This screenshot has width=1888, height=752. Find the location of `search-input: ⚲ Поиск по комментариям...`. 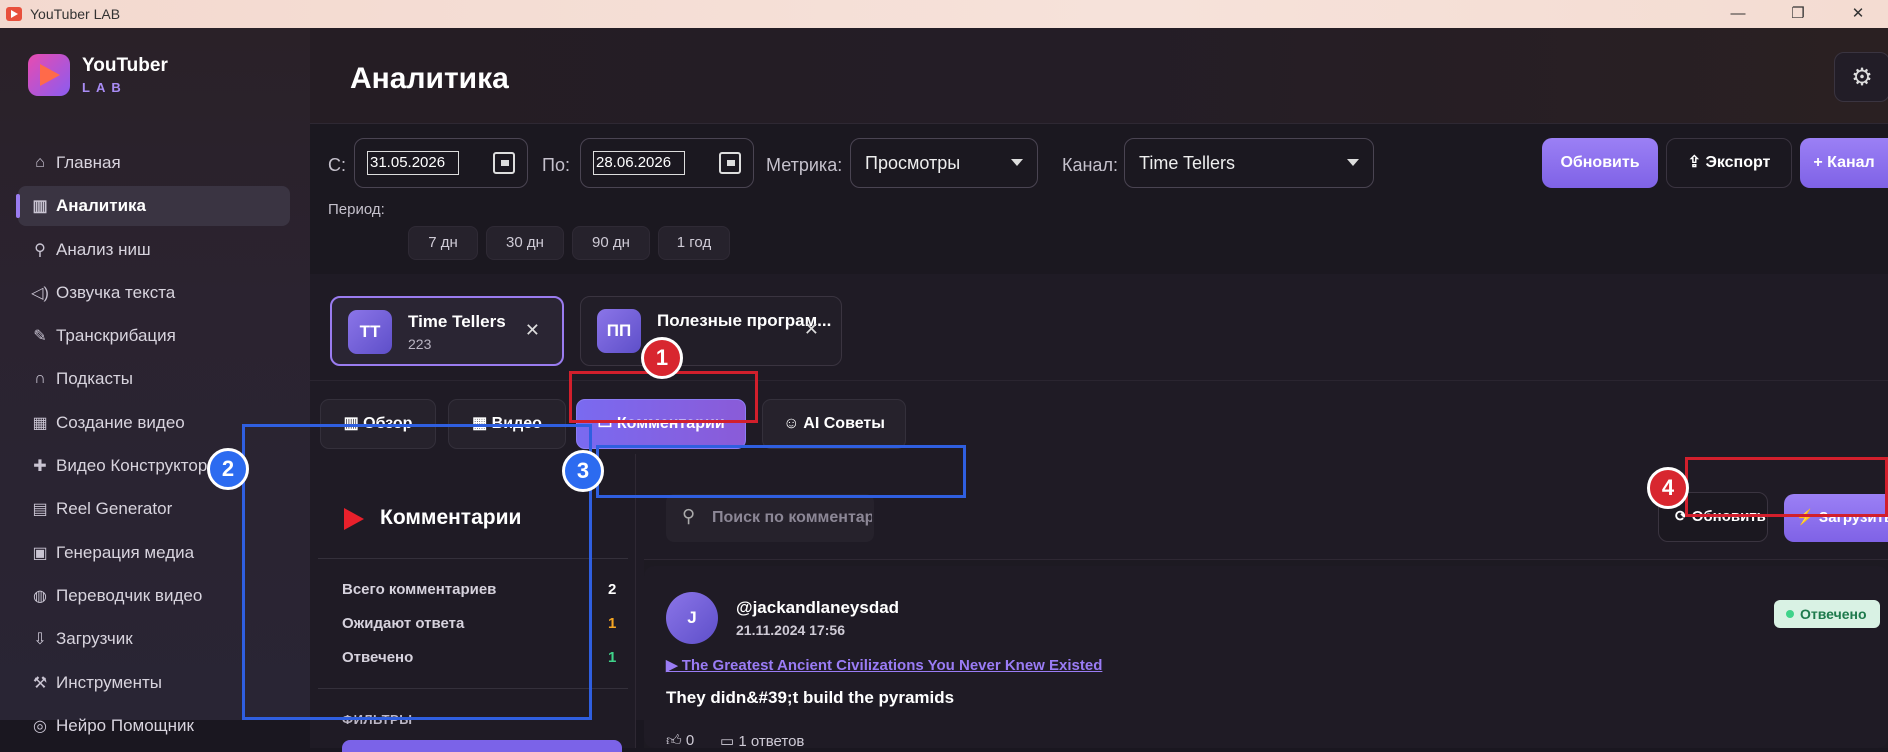

search-input: ⚲ Поиск по комментариям... is located at coordinates (770, 518).